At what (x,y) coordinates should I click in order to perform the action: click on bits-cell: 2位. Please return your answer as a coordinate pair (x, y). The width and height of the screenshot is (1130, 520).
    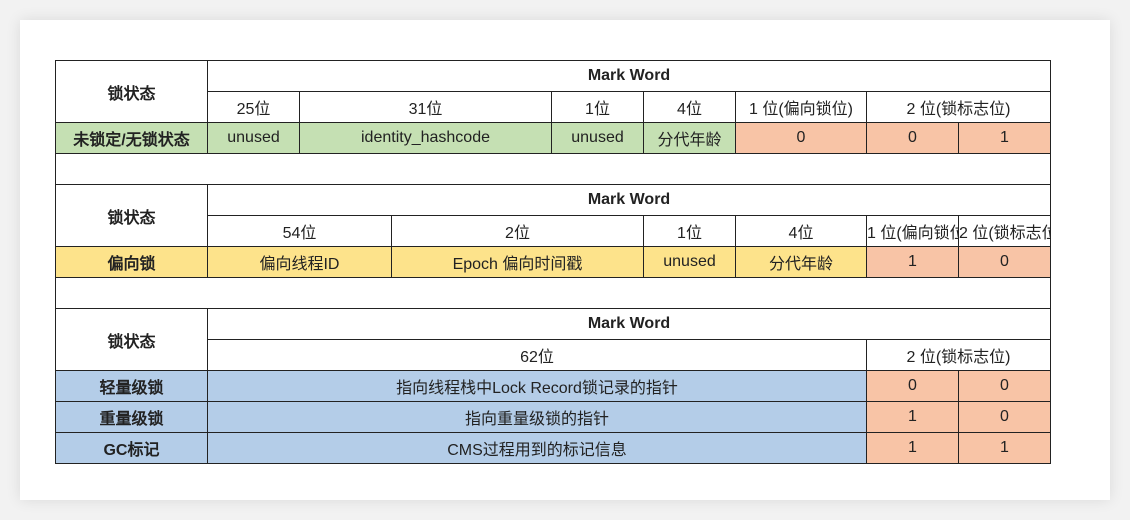
    Looking at the image, I should click on (517, 231).